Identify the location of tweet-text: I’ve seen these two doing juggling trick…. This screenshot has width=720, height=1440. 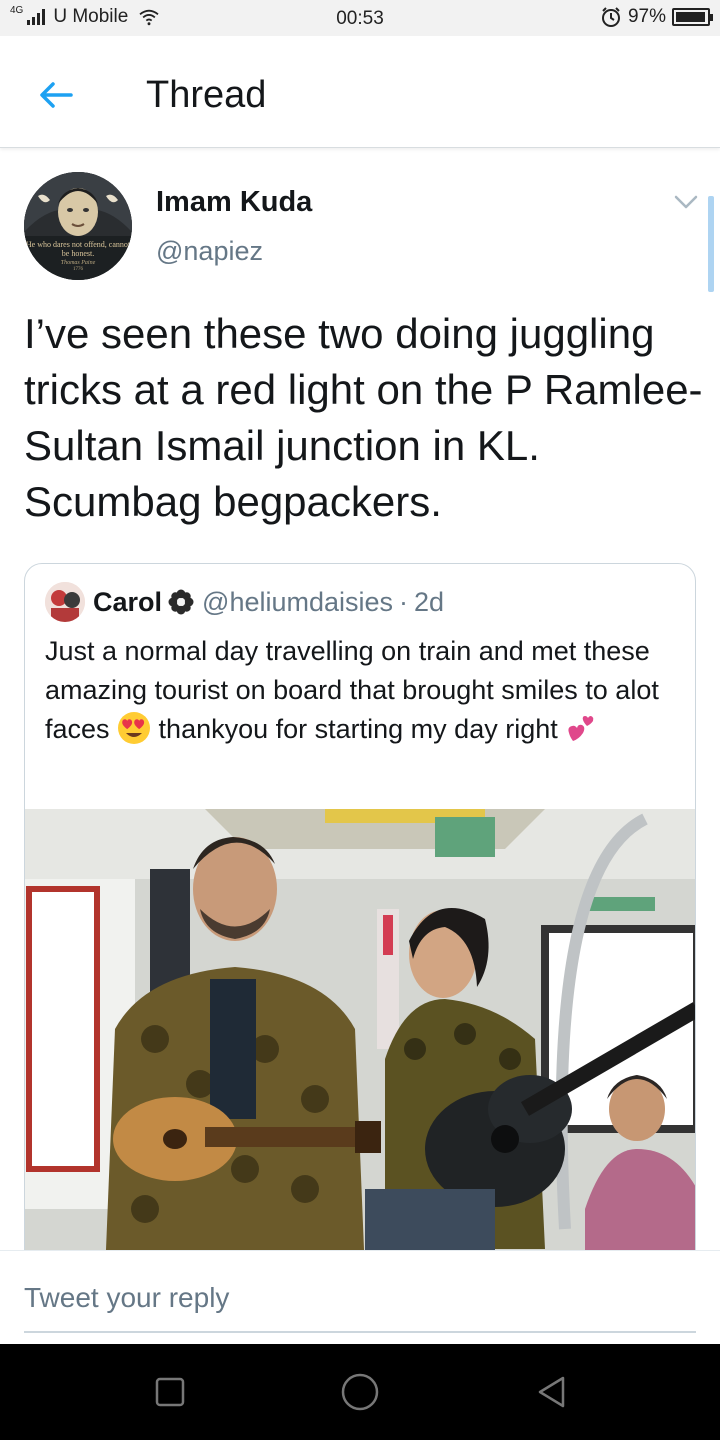
(363, 417).